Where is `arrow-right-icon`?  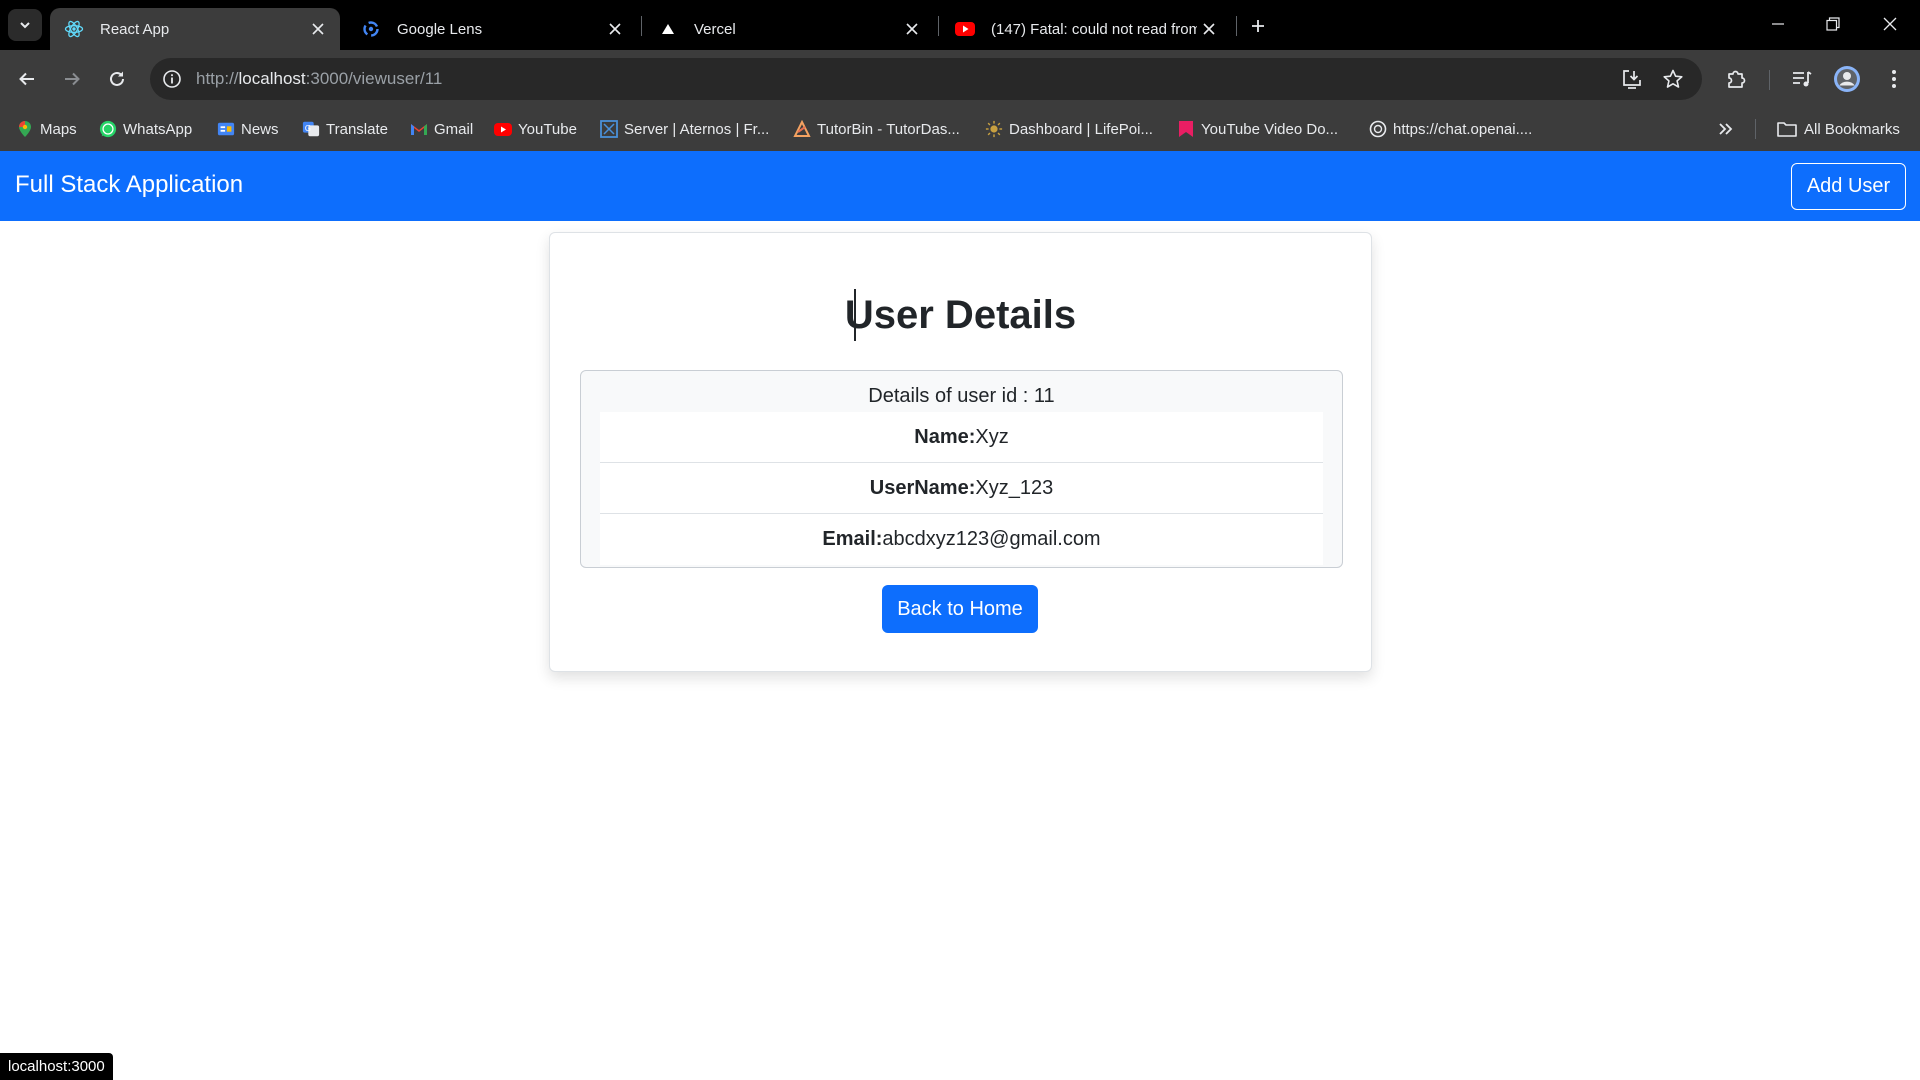 arrow-right-icon is located at coordinates (72, 79).